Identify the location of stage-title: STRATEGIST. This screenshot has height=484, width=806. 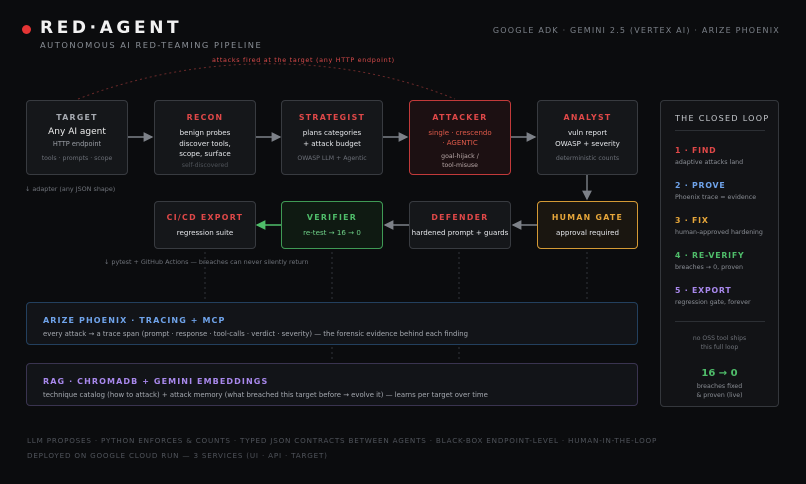
(332, 117).